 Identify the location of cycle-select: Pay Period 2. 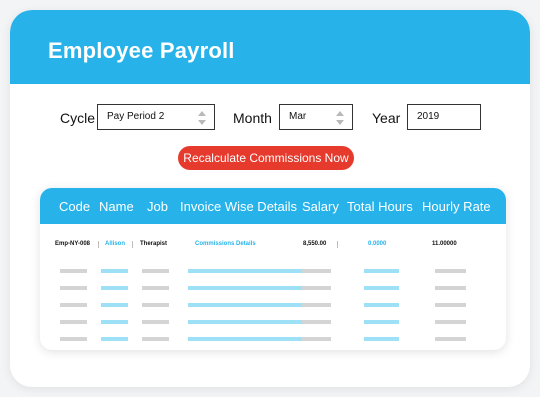
(156, 117).